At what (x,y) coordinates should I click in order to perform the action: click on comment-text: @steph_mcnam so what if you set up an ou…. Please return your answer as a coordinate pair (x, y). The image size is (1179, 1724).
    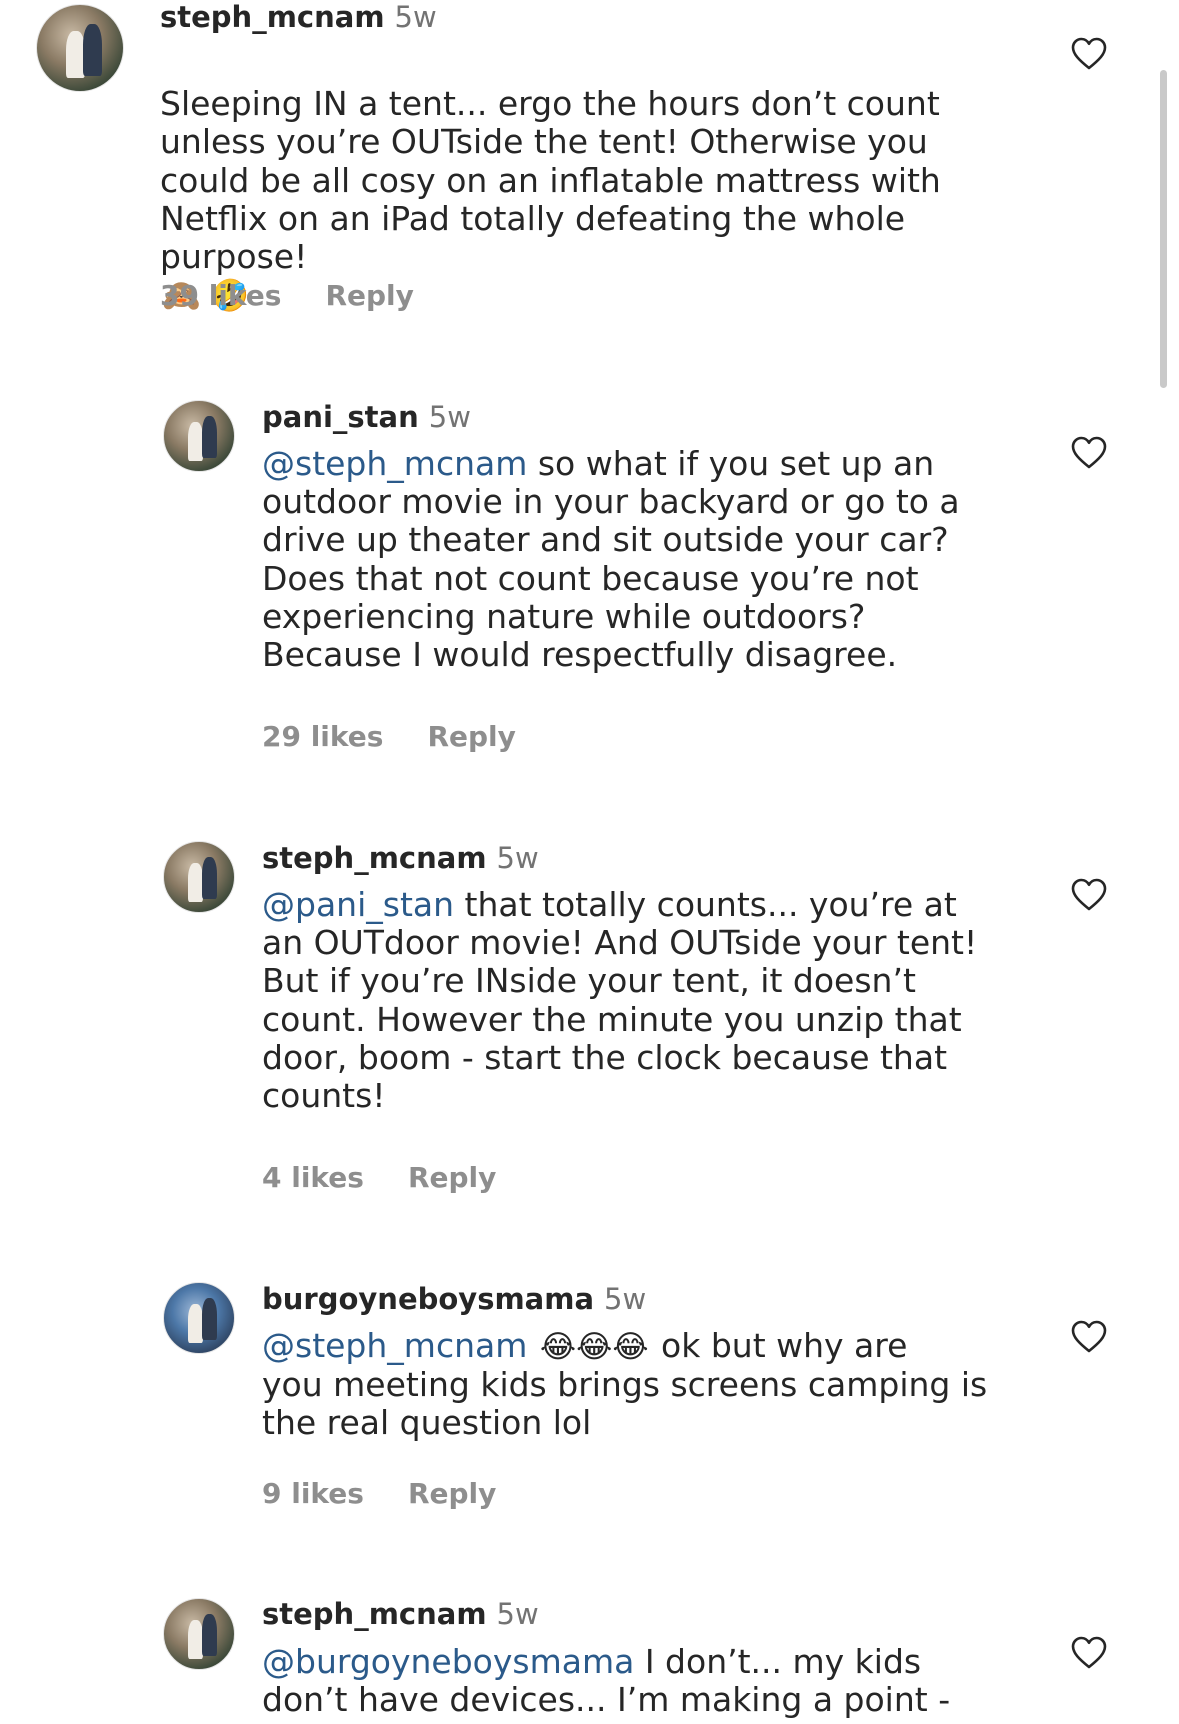
    Looking at the image, I should click on (611, 559).